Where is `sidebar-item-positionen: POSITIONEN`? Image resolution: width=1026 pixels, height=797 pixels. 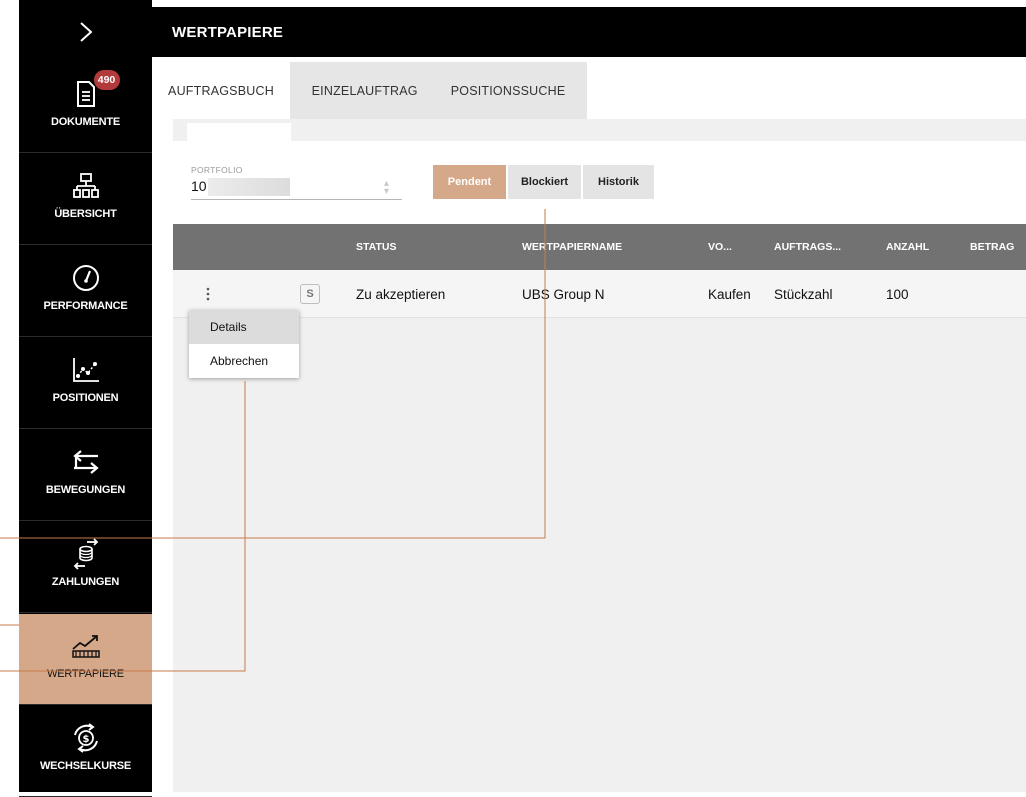 sidebar-item-positionen: POSITIONEN is located at coordinates (85, 383).